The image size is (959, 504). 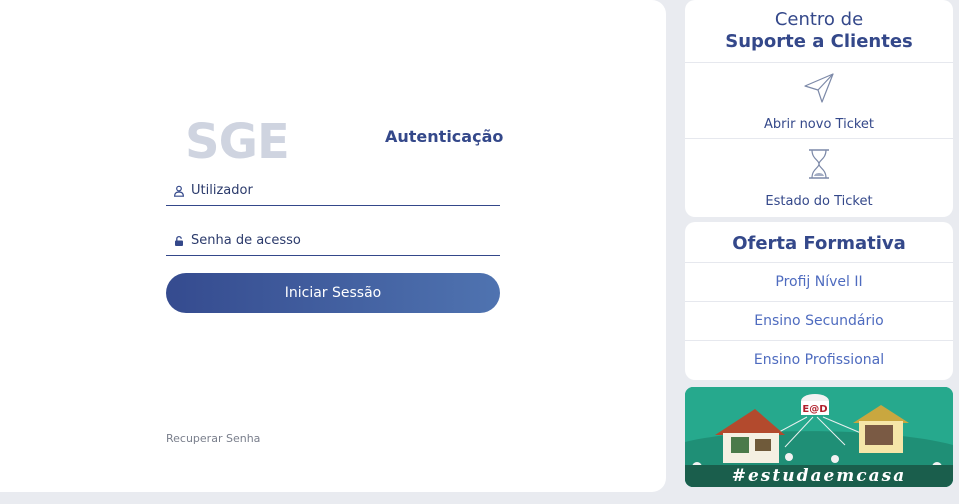 I want to click on user-icon, so click(x=179, y=191).